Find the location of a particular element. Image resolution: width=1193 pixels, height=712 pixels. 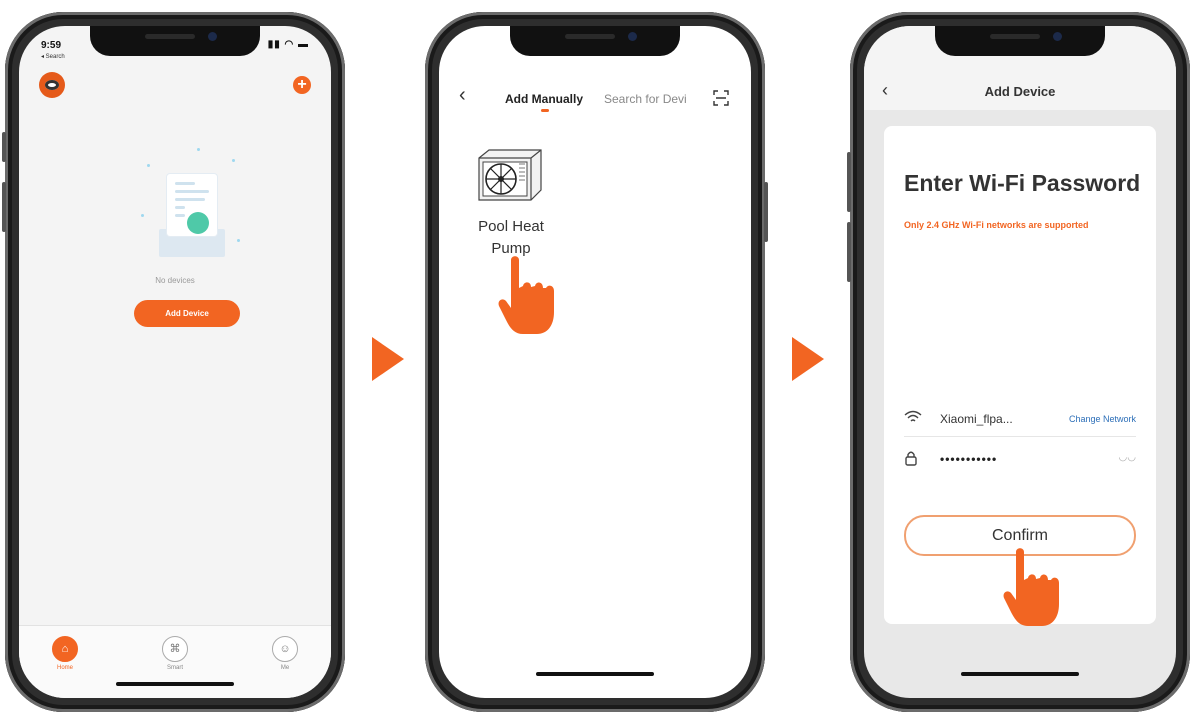

tab-bar: ⌂ Home ⌘ Smart ☺ Me is located at coordinates (175, 661).